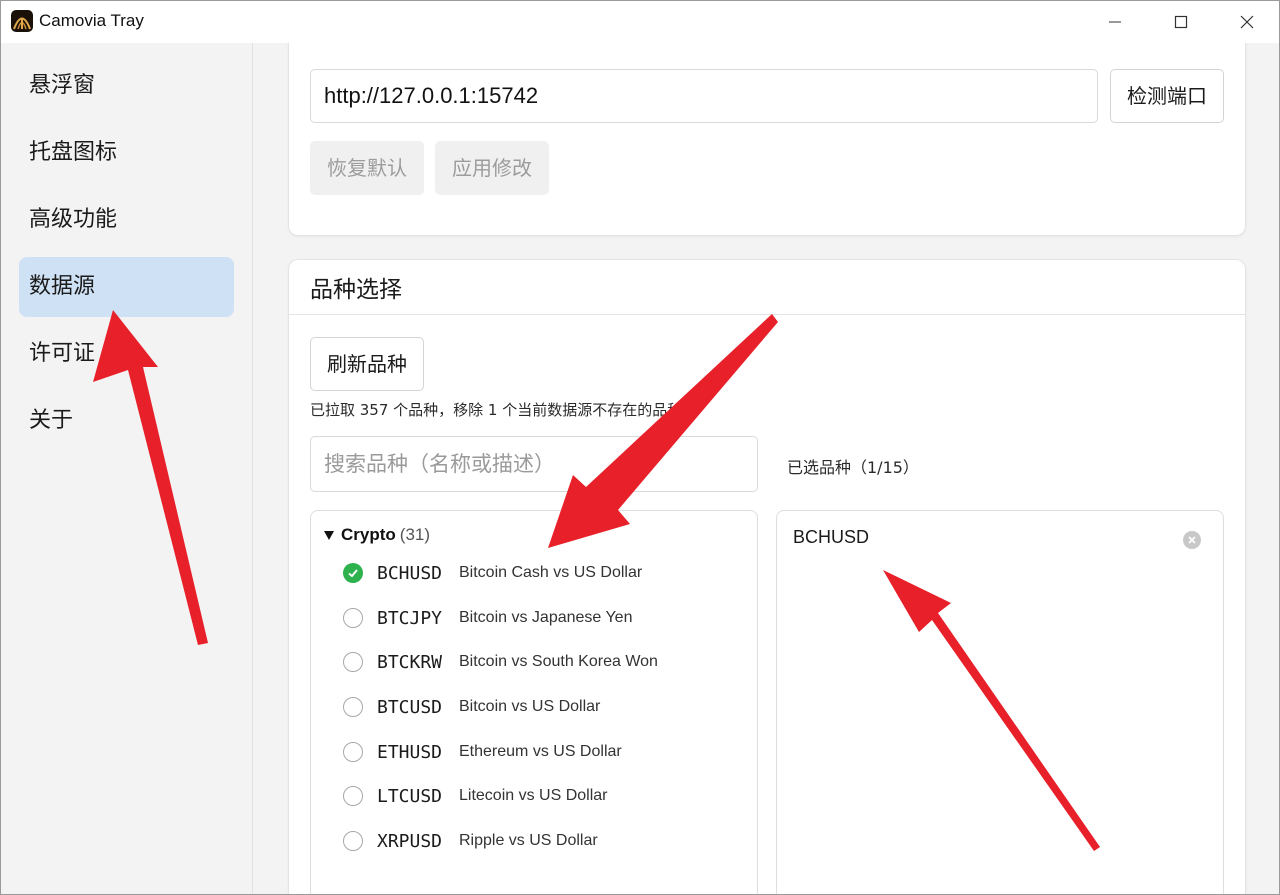 This screenshot has width=1280, height=895. What do you see at coordinates (492, 168) in the screenshot?
I see `apply-changes-button: 应用修改` at bounding box center [492, 168].